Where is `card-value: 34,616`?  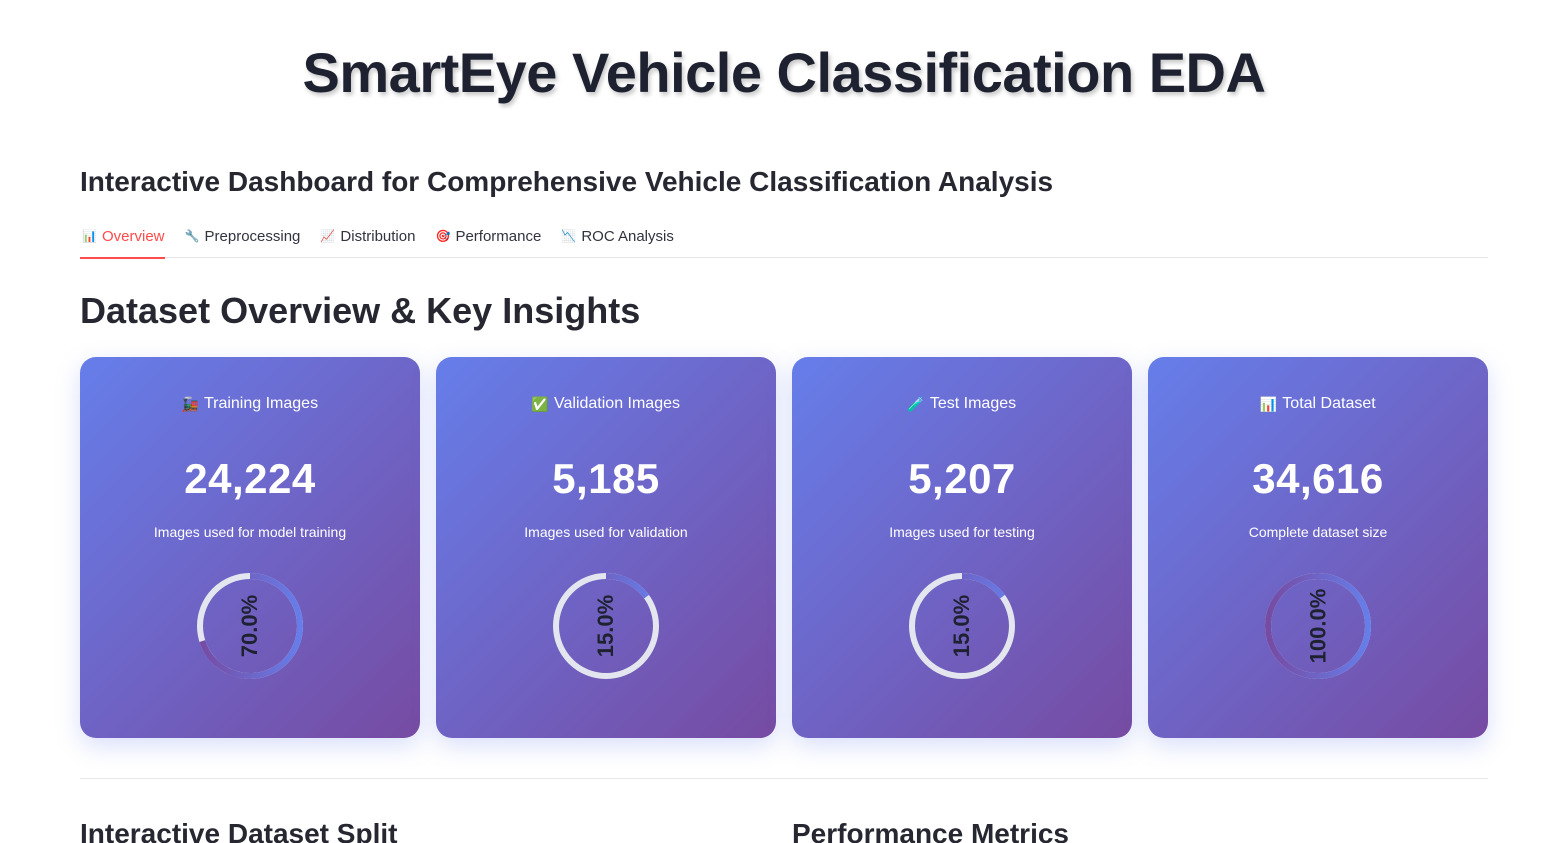 card-value: 34,616 is located at coordinates (1318, 478).